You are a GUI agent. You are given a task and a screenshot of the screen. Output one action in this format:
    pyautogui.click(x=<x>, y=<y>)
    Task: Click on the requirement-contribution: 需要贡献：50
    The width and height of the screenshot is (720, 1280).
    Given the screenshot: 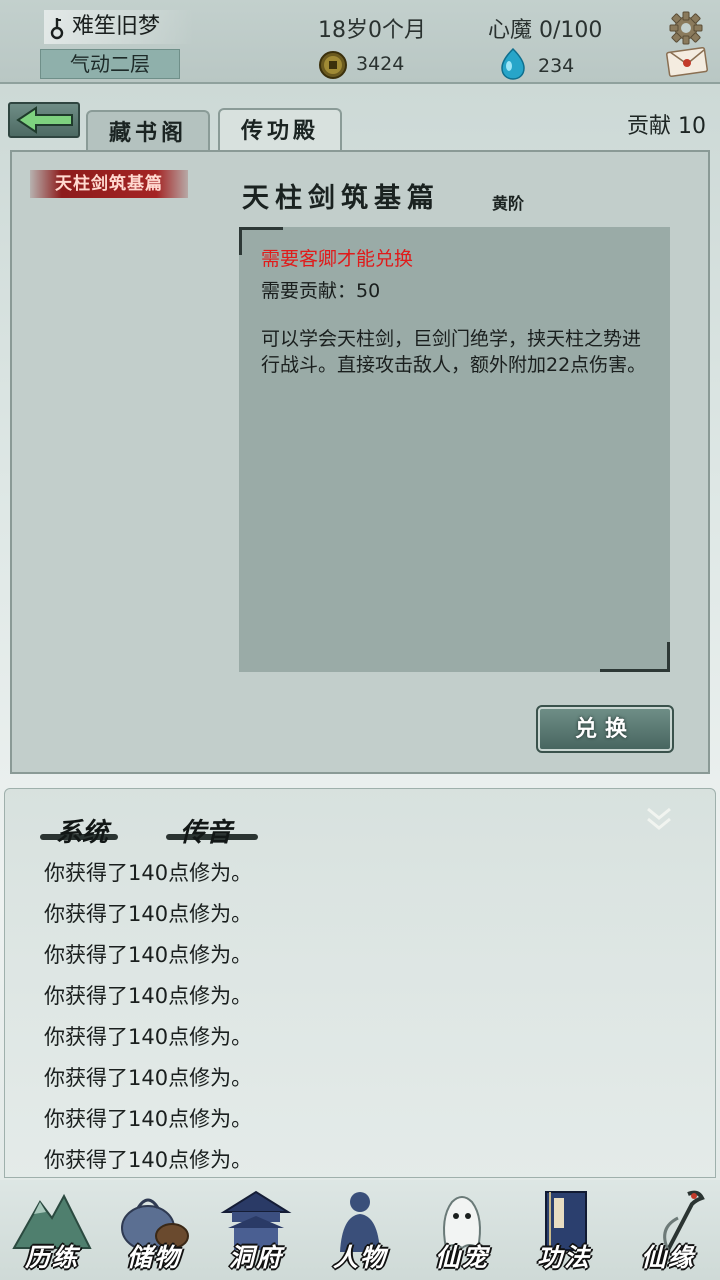 What is the action you would take?
    pyautogui.click(x=321, y=291)
    